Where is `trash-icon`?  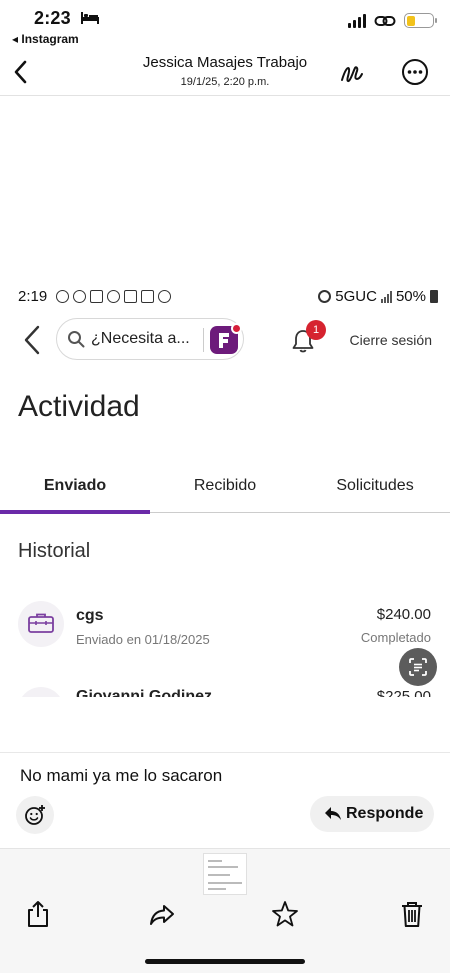
trash-icon is located at coordinates (412, 914).